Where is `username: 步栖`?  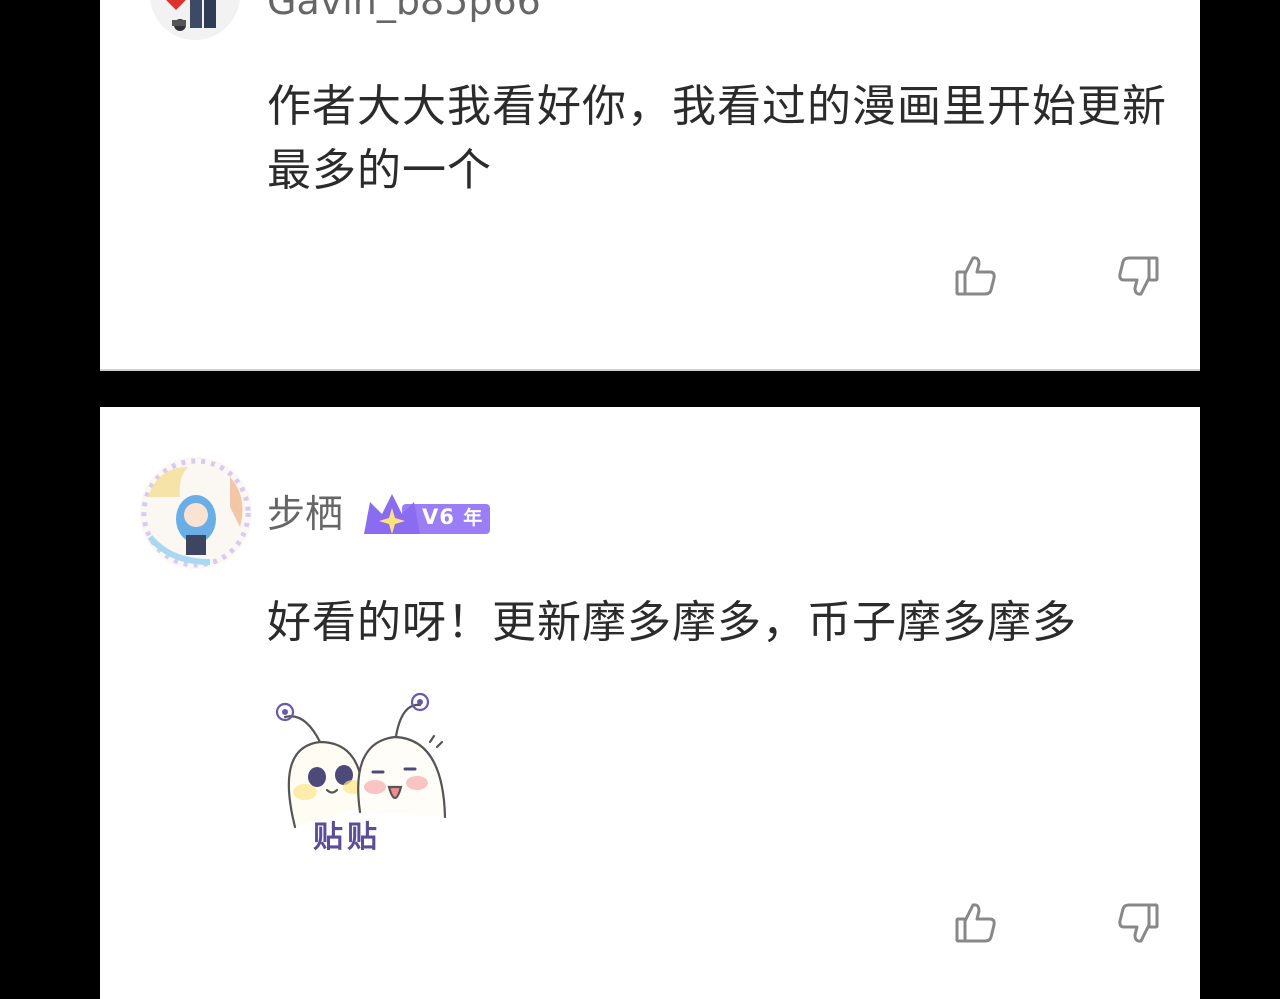
username: 步栖 is located at coordinates (305, 514).